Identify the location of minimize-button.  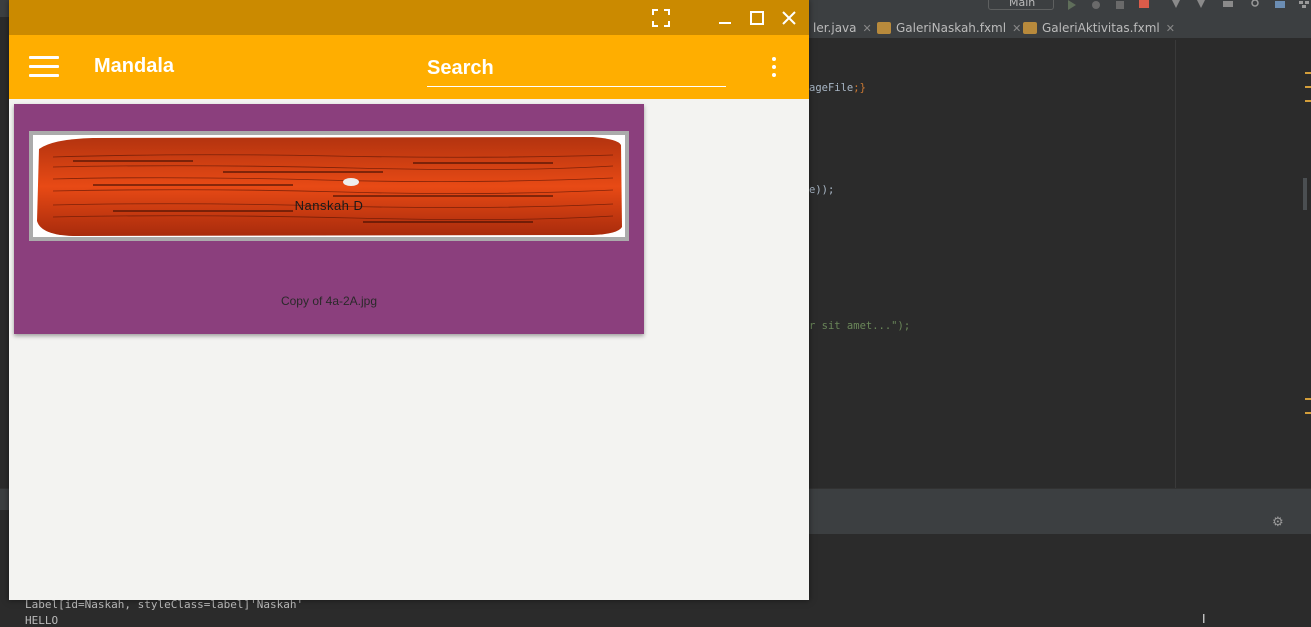
(725, 18).